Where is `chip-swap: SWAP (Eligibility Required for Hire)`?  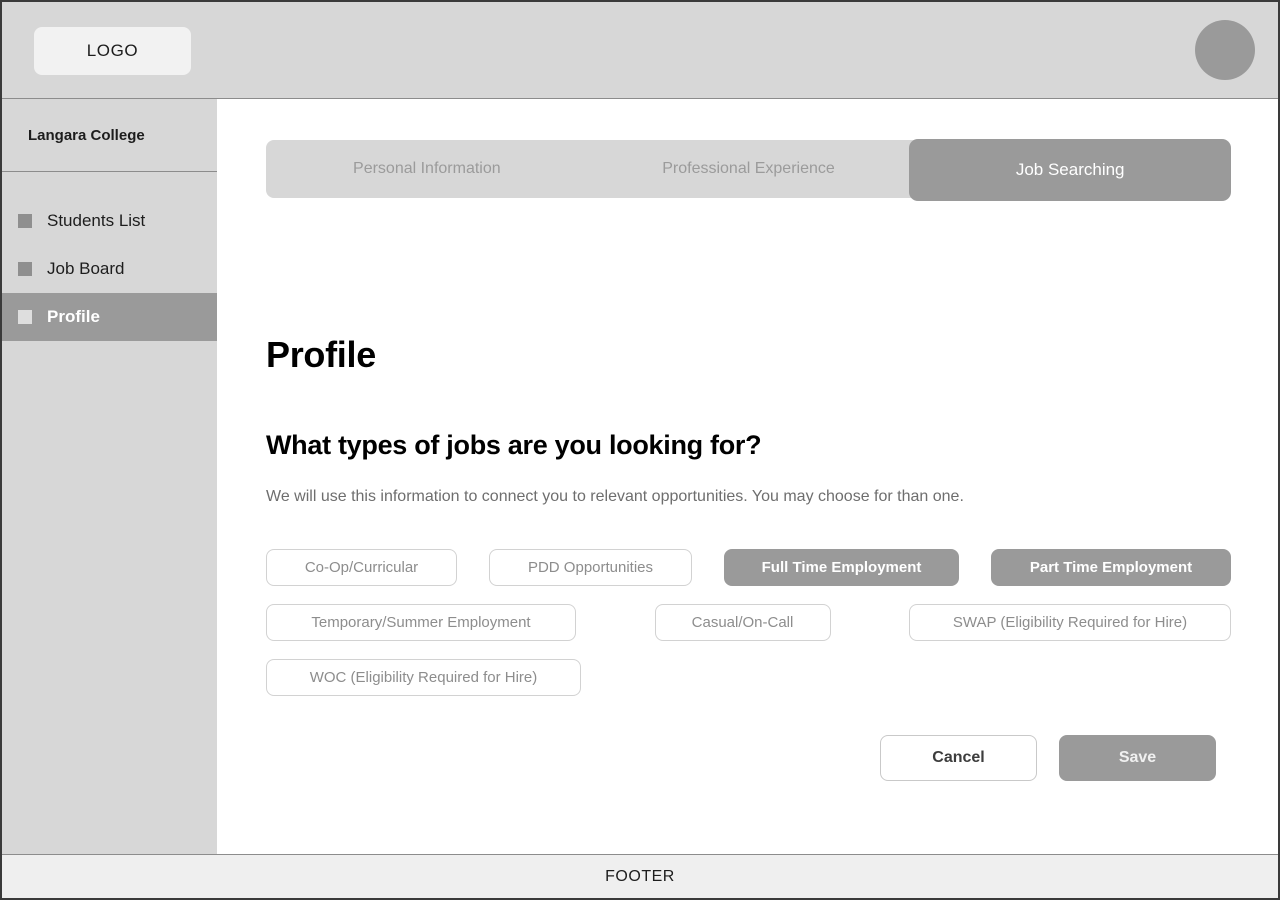
chip-swap: SWAP (Eligibility Required for Hire) is located at coordinates (1070, 622).